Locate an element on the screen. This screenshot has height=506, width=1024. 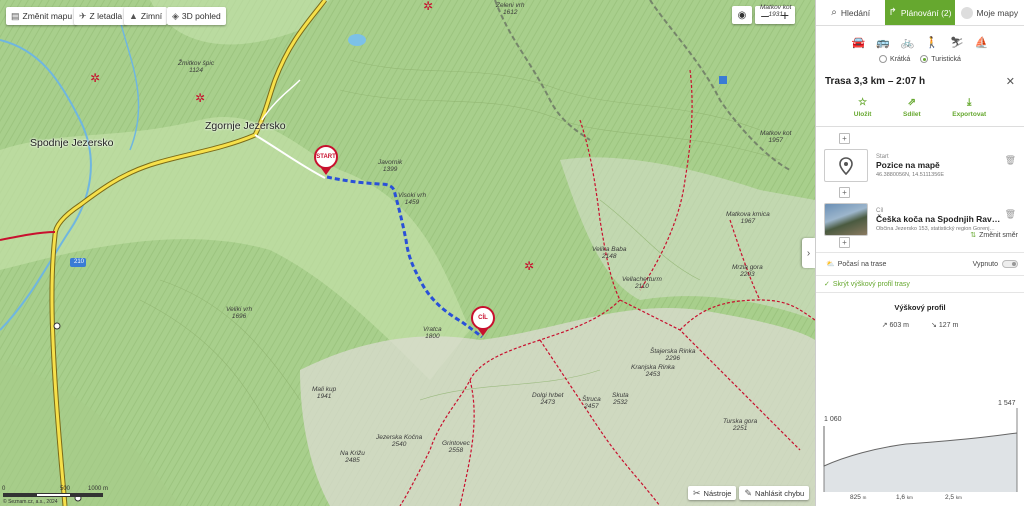
scale-label-mid: 500 is located at coordinates (65, 489).